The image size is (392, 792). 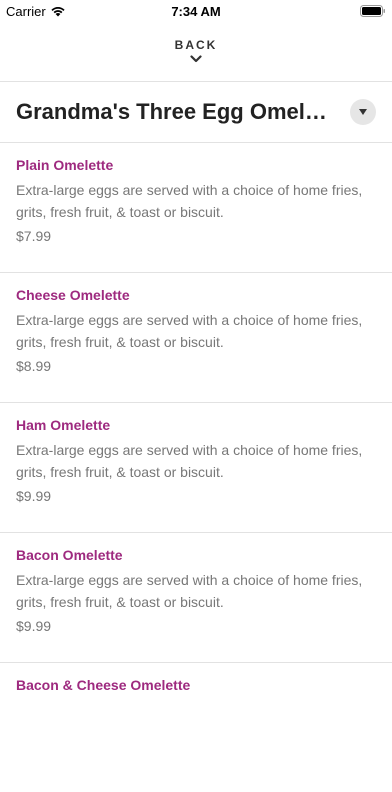 I want to click on back-button: BACK, so click(x=196, y=56).